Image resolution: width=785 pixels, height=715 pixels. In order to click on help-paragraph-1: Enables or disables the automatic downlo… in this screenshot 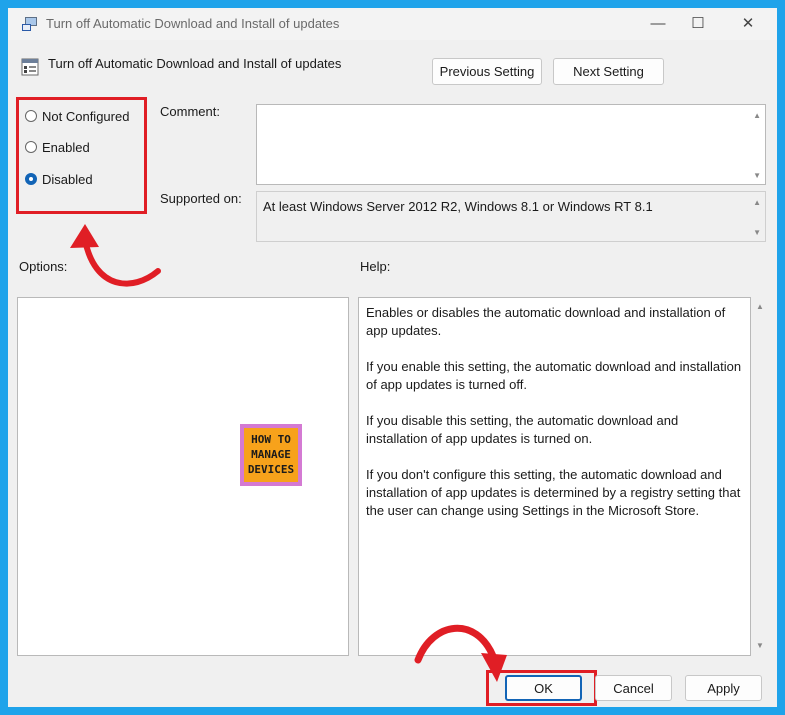, I will do `click(546, 321)`.